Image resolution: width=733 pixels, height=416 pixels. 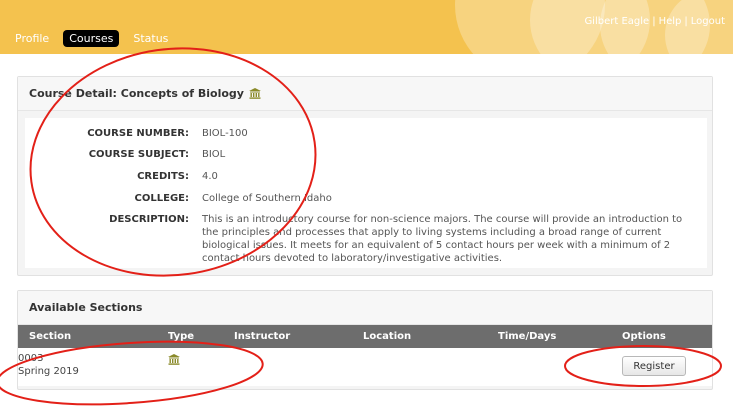 I want to click on col-type: Type, so click(x=181, y=336).